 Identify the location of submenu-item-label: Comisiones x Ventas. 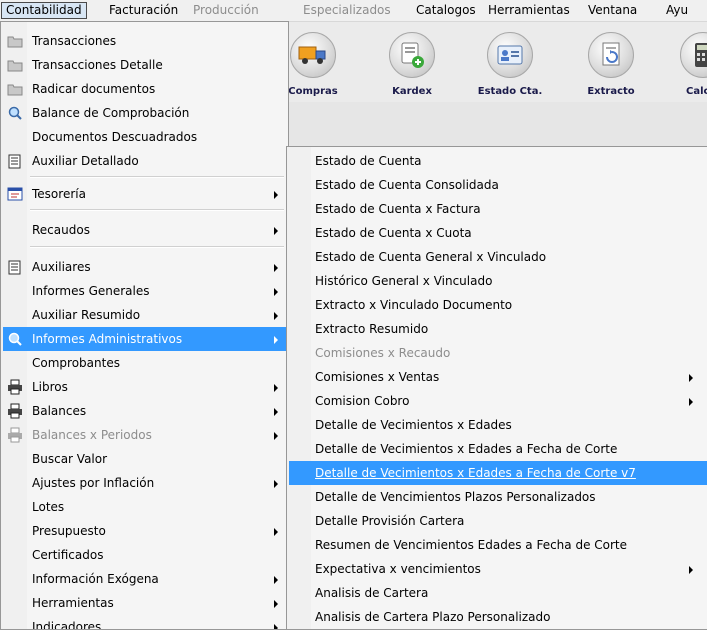
(377, 377).